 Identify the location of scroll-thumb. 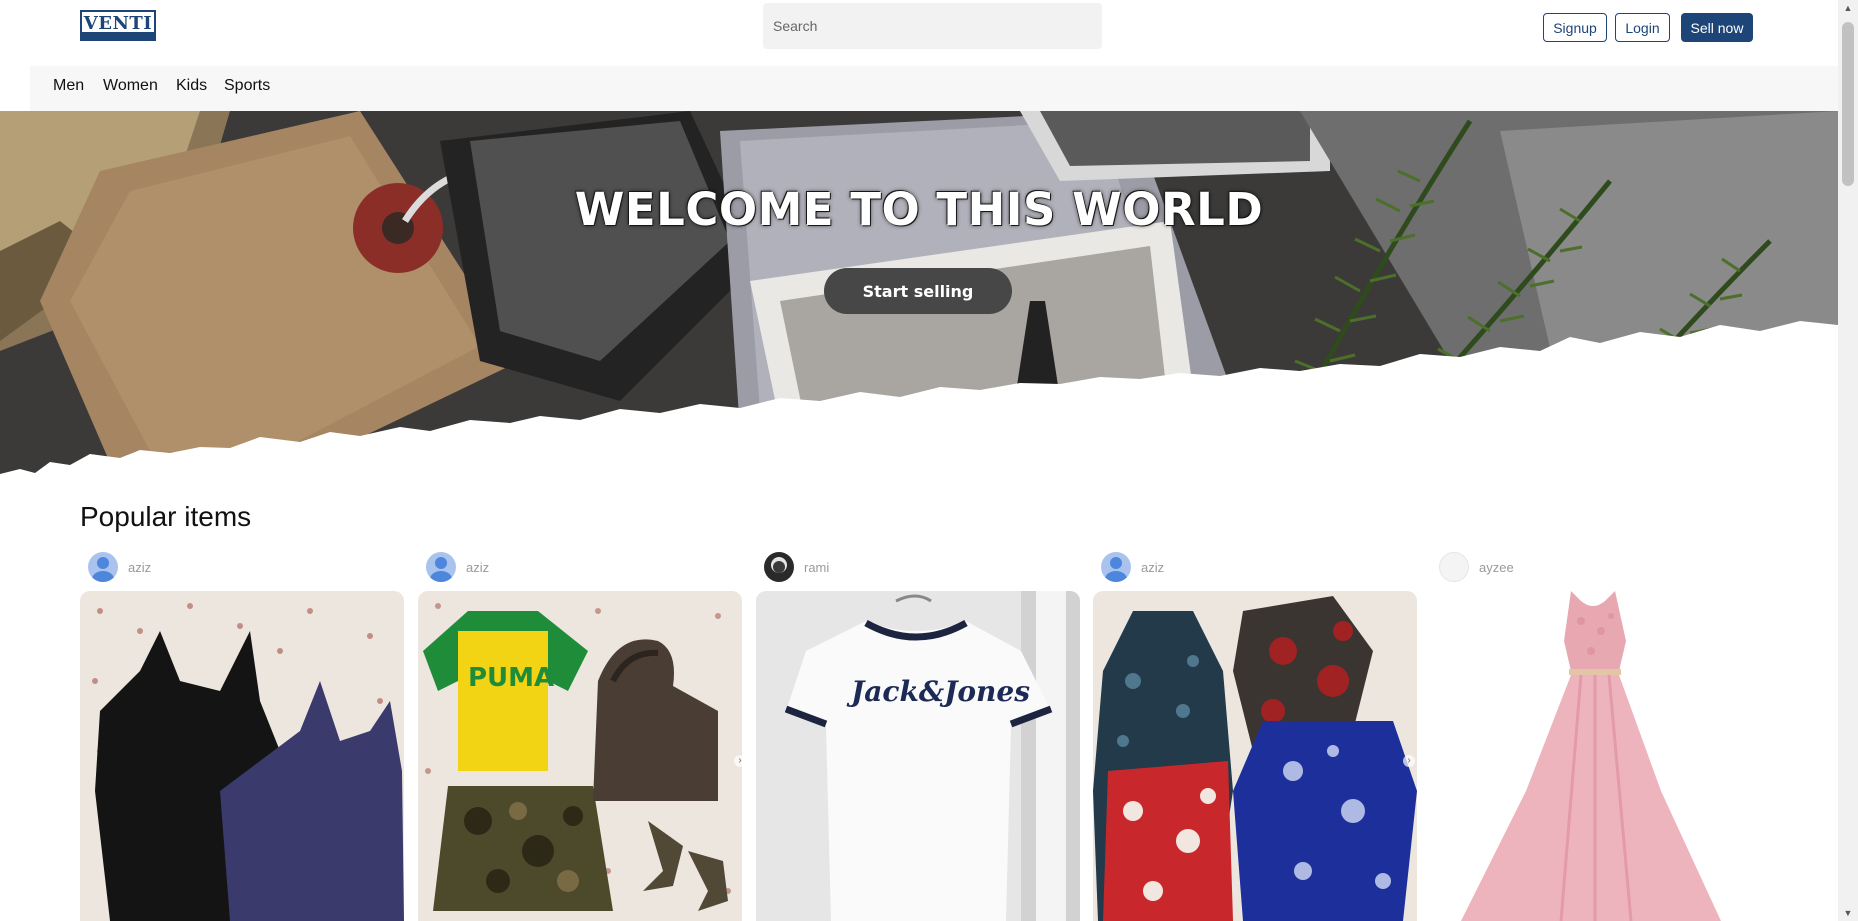
(1848, 104).